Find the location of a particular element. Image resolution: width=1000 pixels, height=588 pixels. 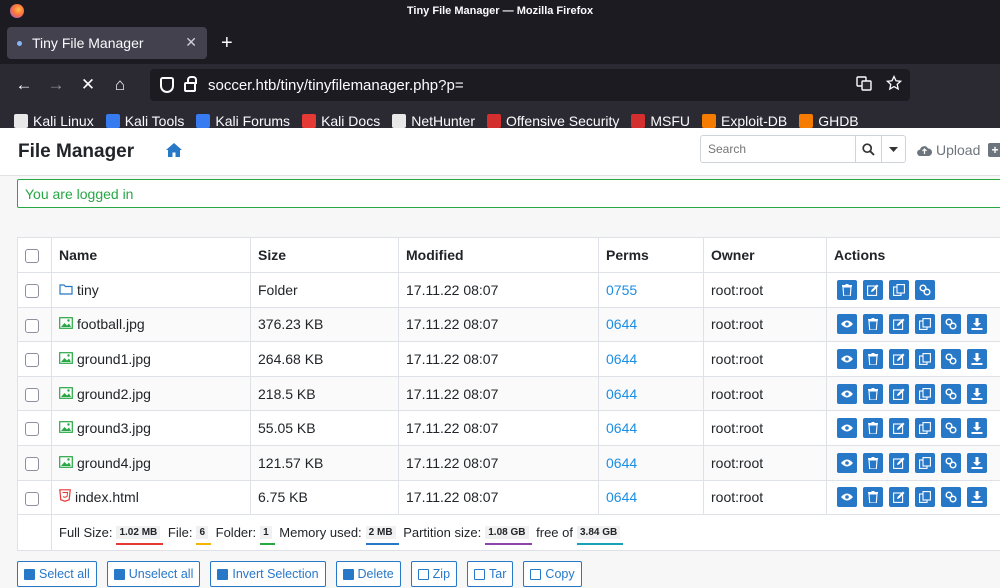

tab-close-icon: ✕ is located at coordinates (191, 42).